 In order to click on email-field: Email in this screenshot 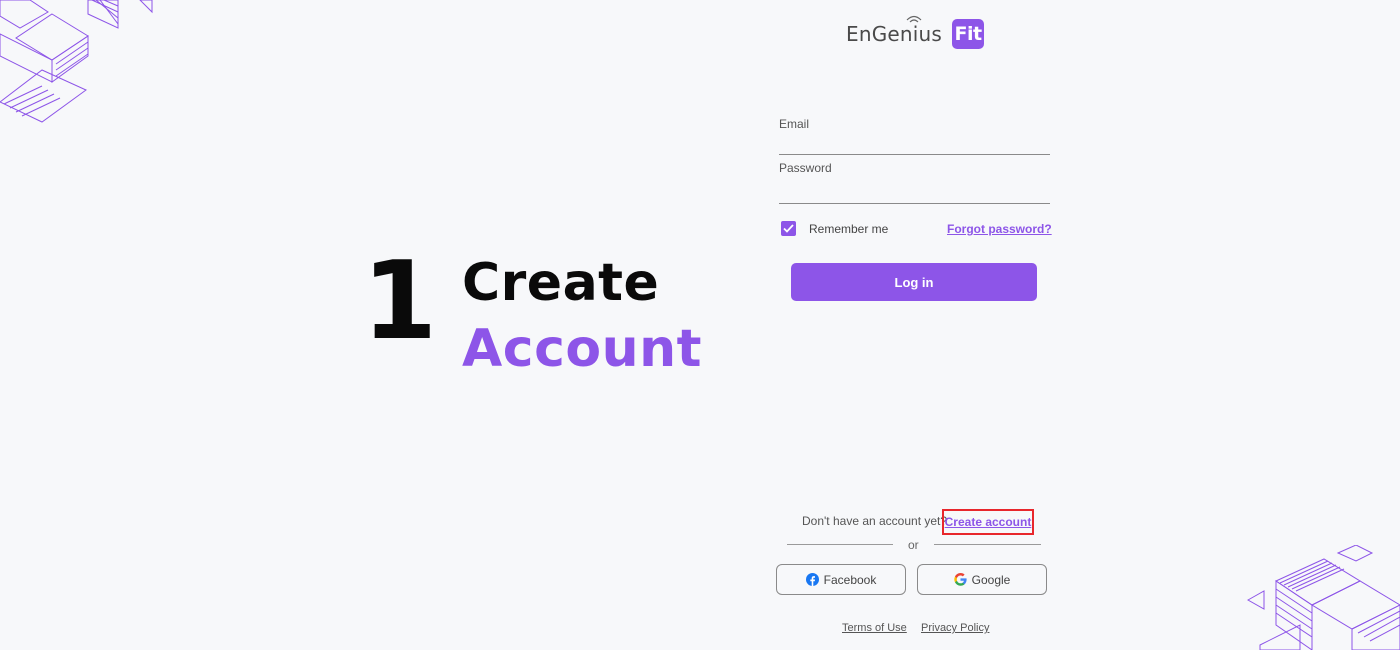, I will do `click(914, 135)`.